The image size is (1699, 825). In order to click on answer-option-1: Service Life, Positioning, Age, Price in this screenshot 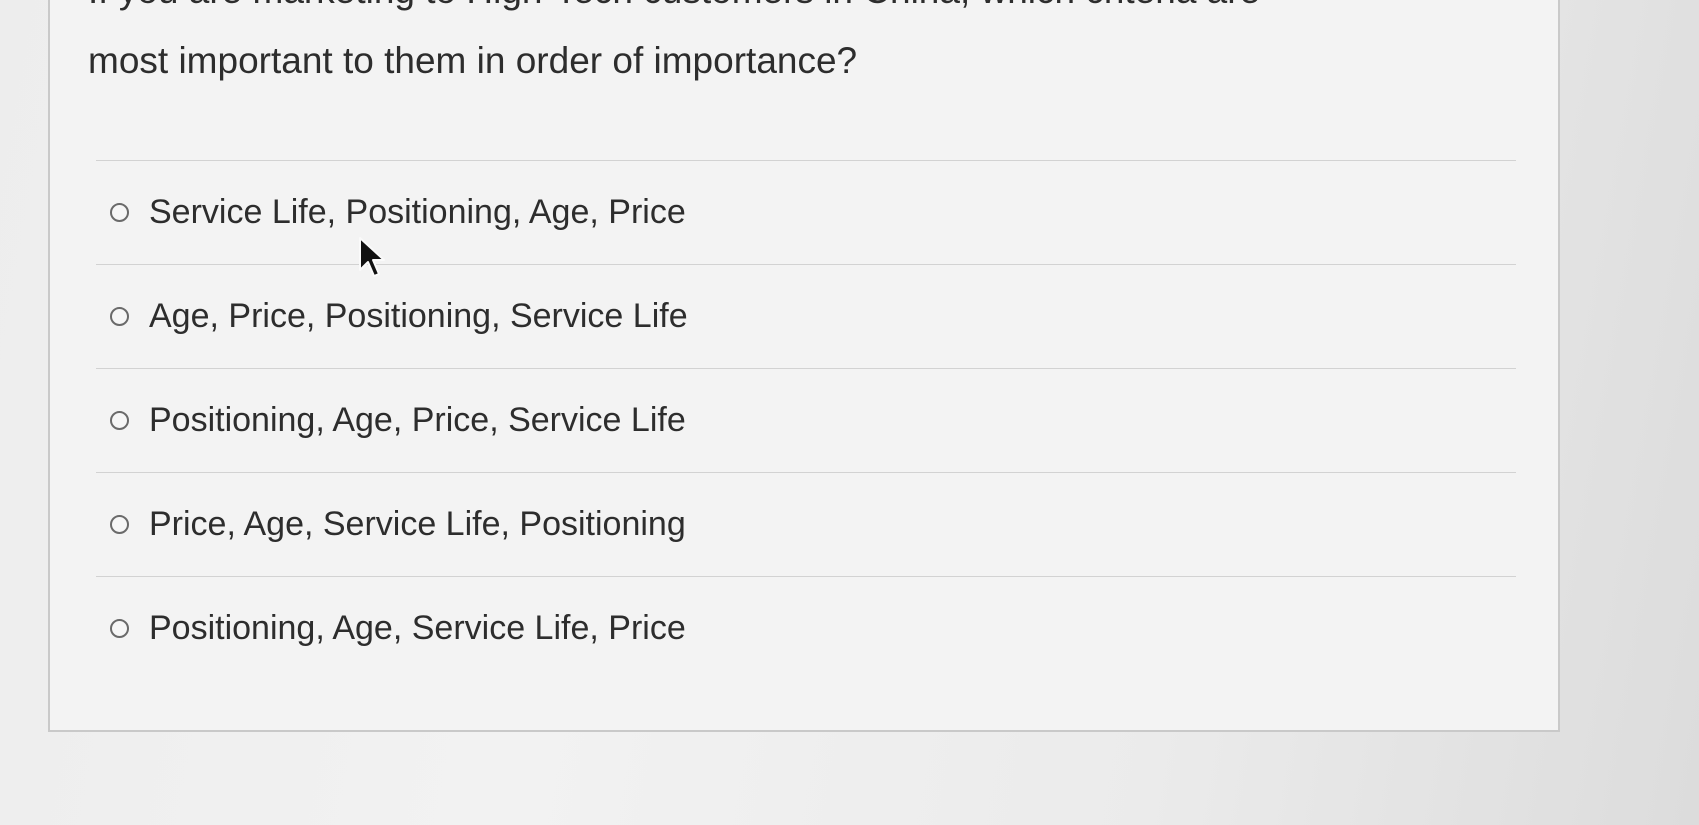, I will do `click(806, 212)`.